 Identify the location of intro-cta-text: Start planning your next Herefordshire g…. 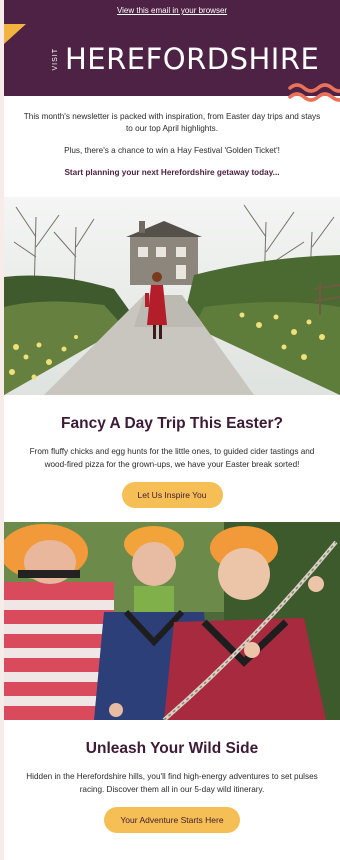
(172, 172).